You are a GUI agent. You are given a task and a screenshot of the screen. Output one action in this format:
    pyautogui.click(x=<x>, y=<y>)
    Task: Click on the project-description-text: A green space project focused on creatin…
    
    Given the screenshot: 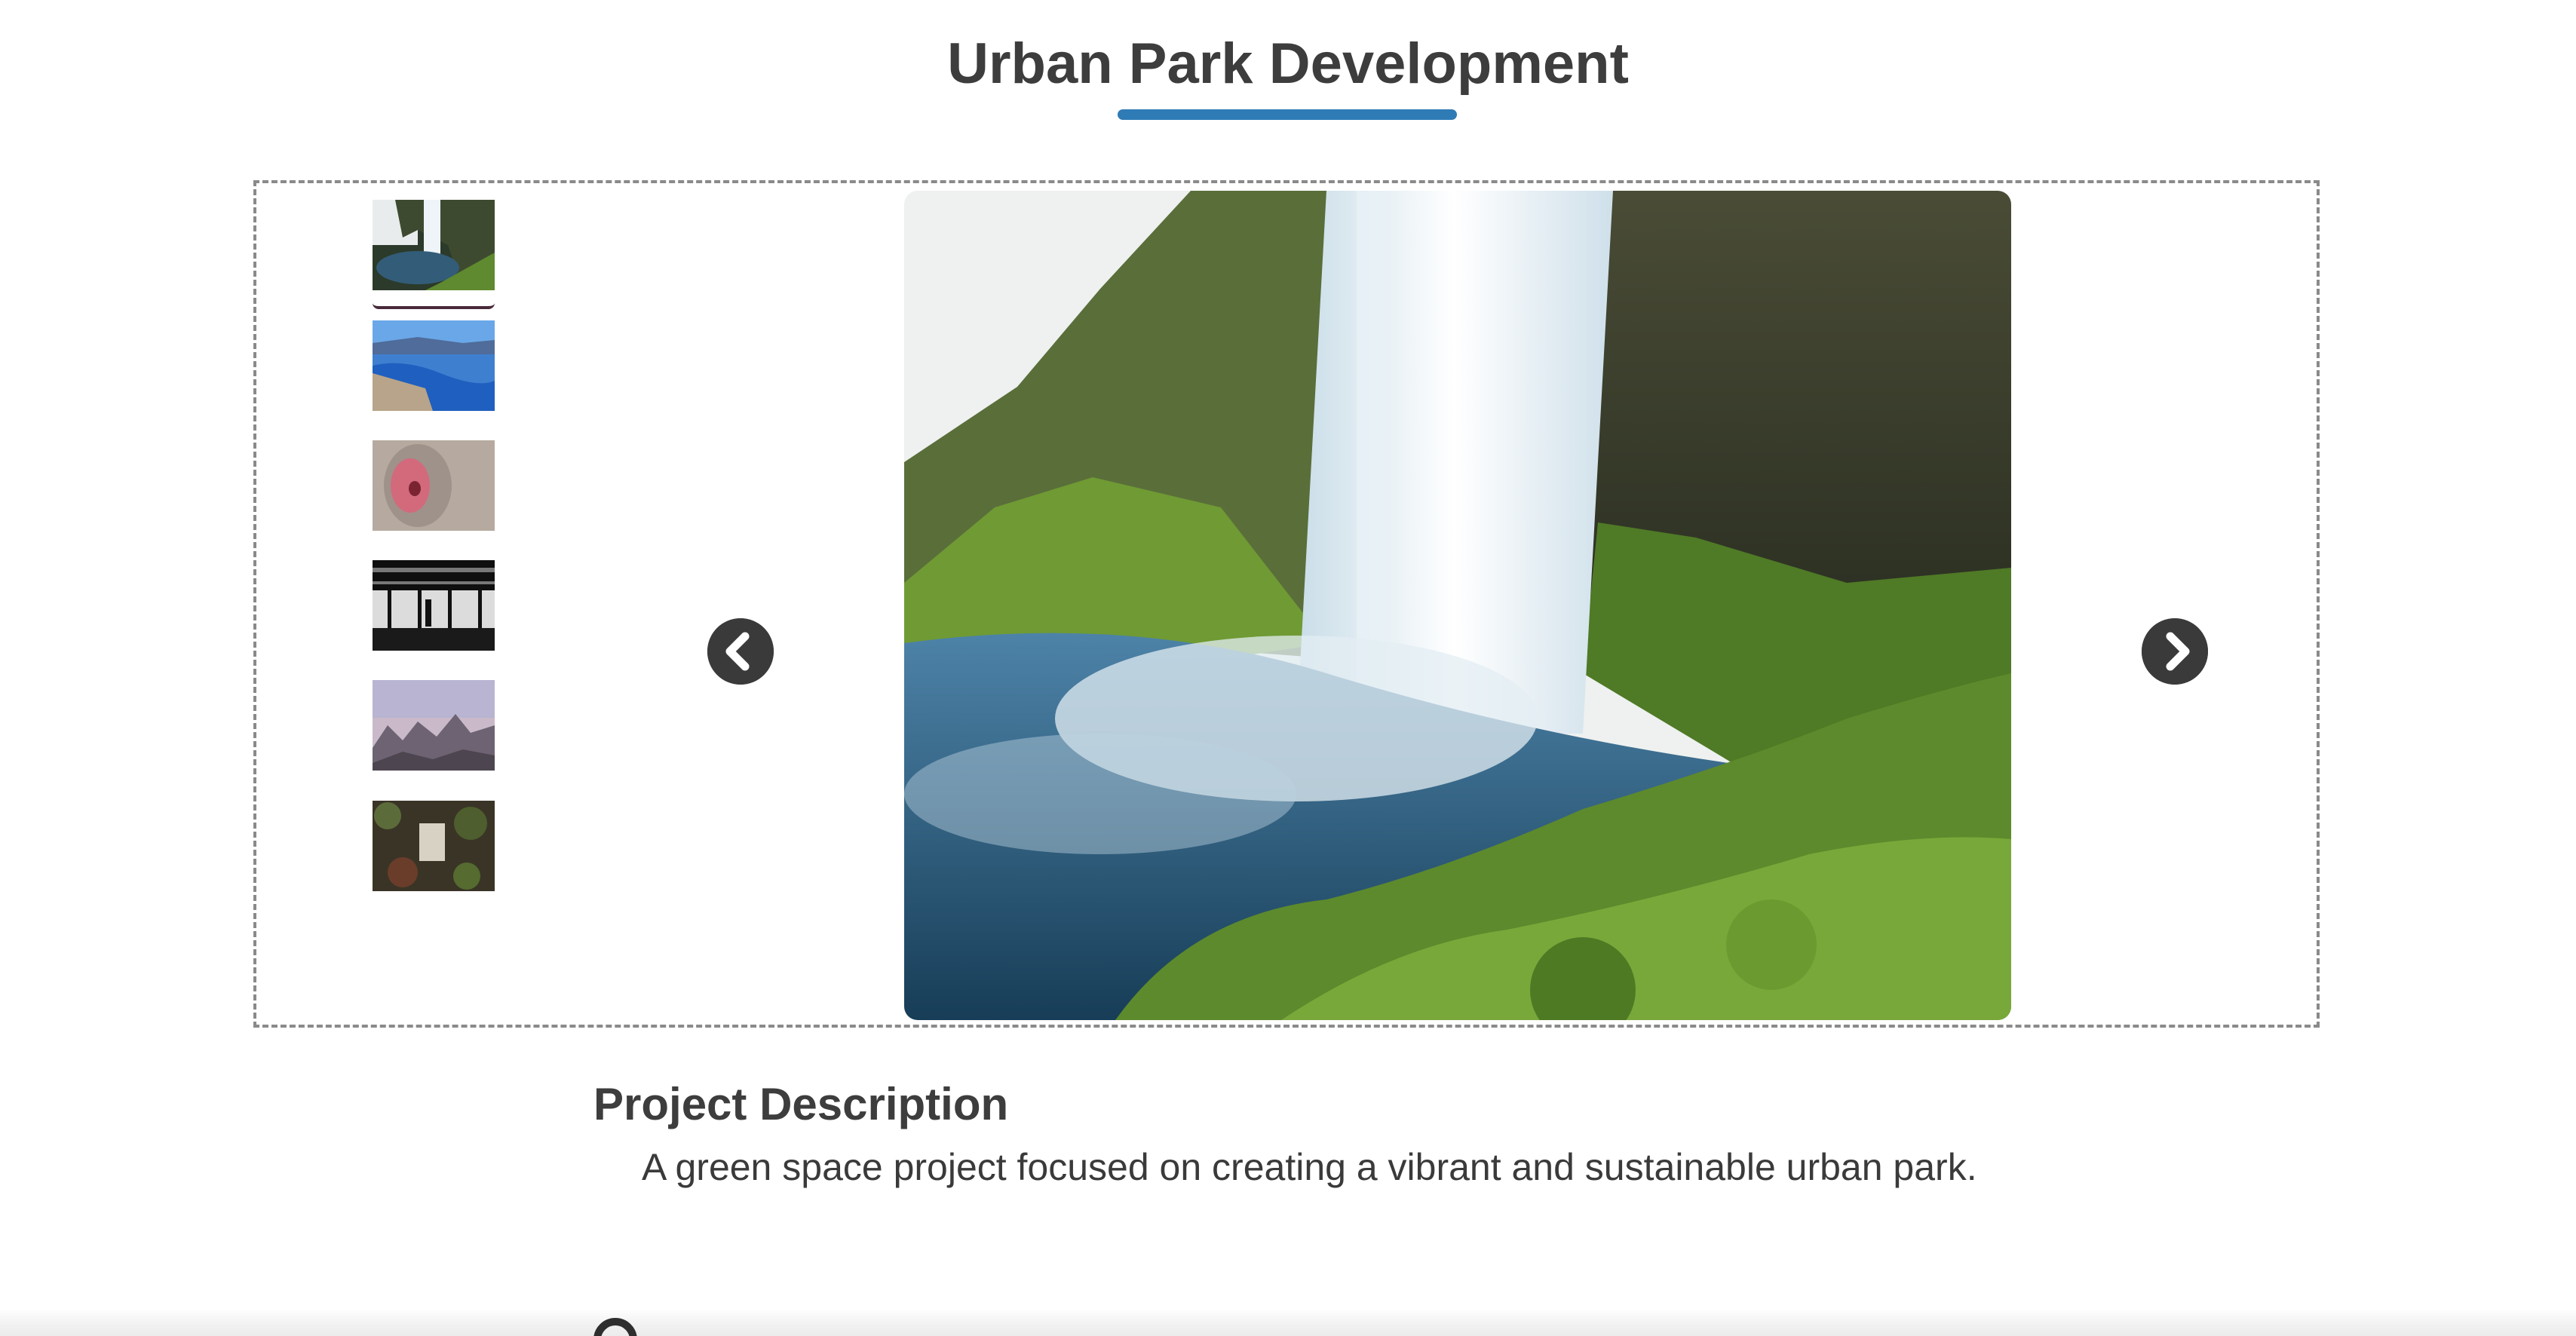 What is the action you would take?
    pyautogui.click(x=1309, y=1167)
    